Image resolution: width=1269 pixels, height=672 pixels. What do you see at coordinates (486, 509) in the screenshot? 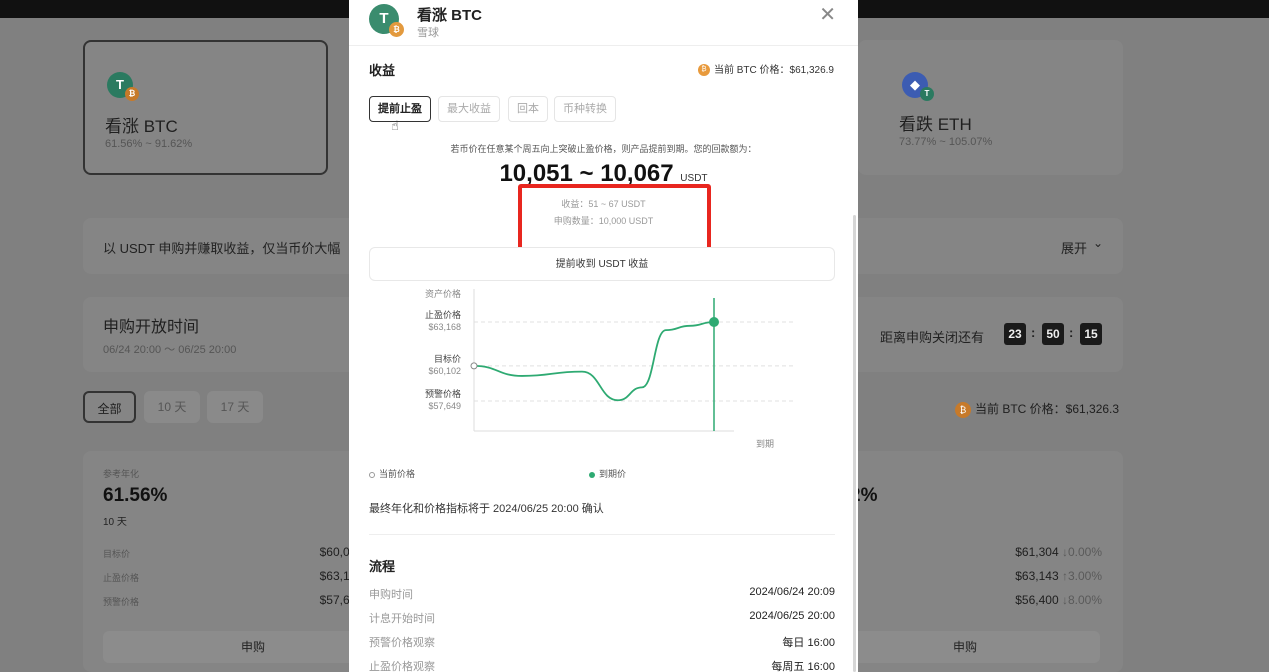
I see `final-note: 最终年化和价格指标将于 2024/06/25 20:00 确认` at bounding box center [486, 509].